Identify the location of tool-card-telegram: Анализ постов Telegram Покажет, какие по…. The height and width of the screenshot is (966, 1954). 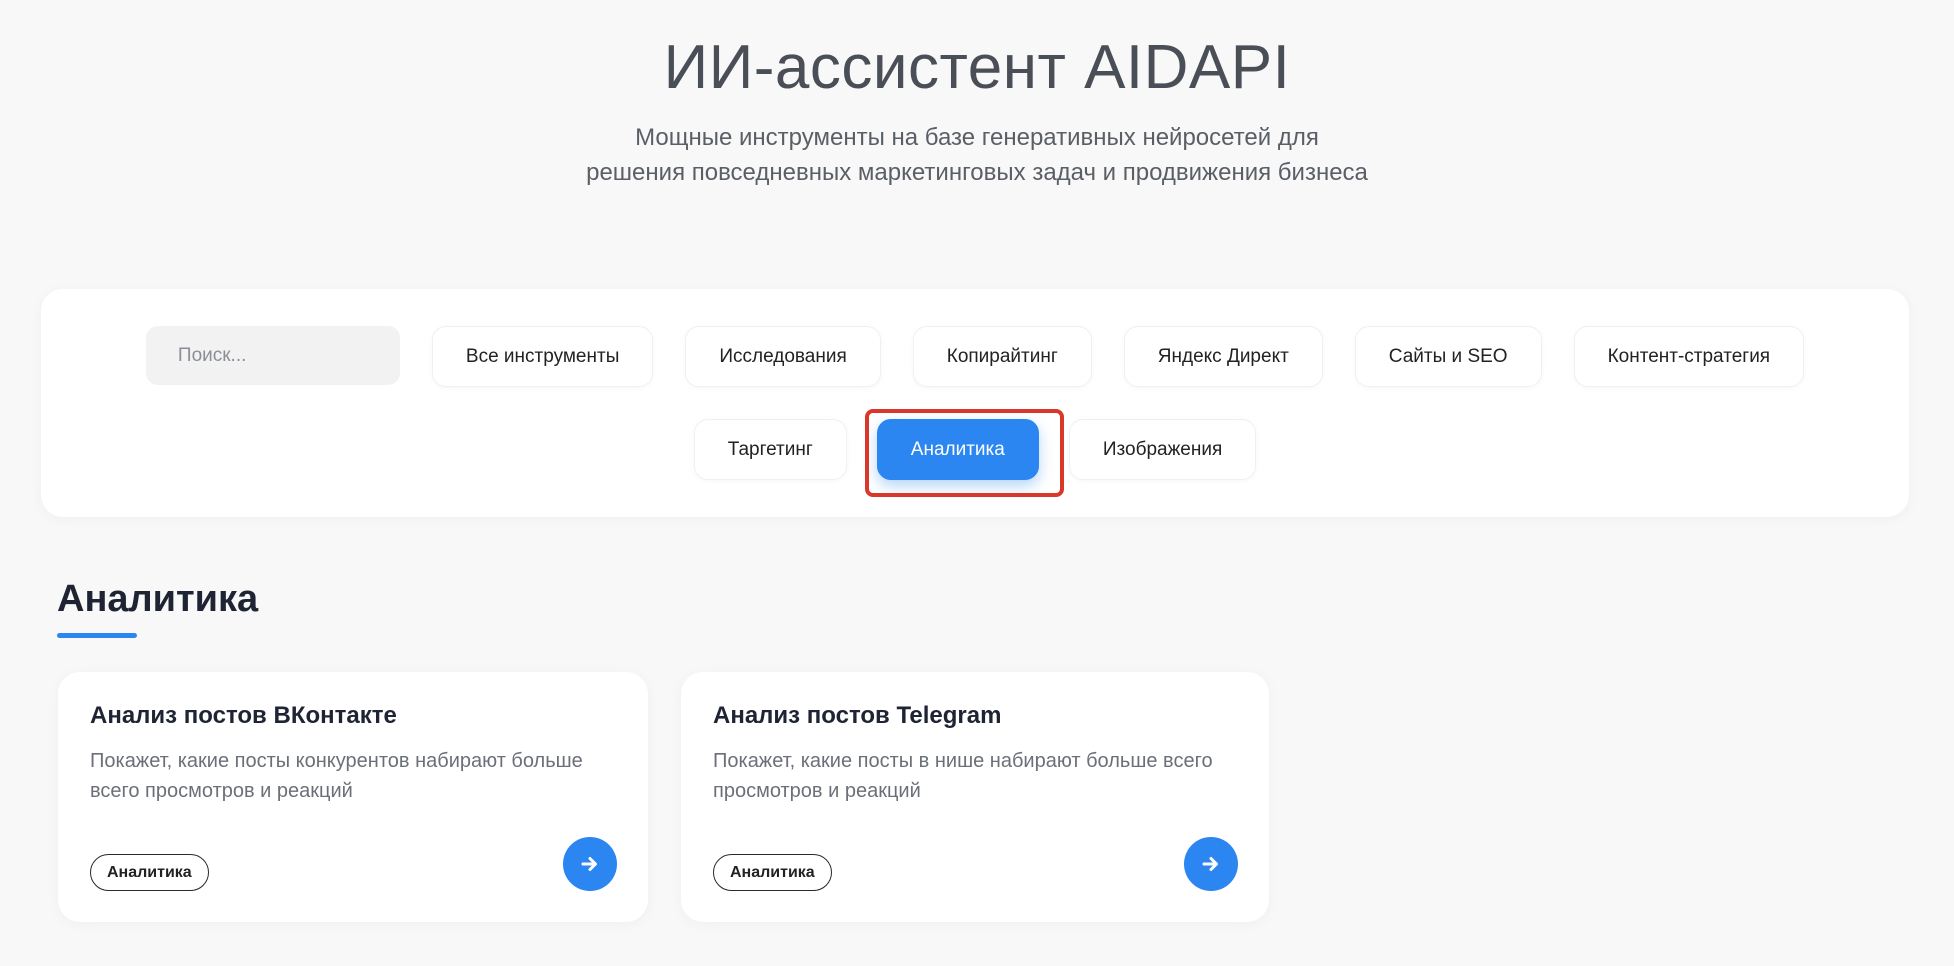
(975, 797).